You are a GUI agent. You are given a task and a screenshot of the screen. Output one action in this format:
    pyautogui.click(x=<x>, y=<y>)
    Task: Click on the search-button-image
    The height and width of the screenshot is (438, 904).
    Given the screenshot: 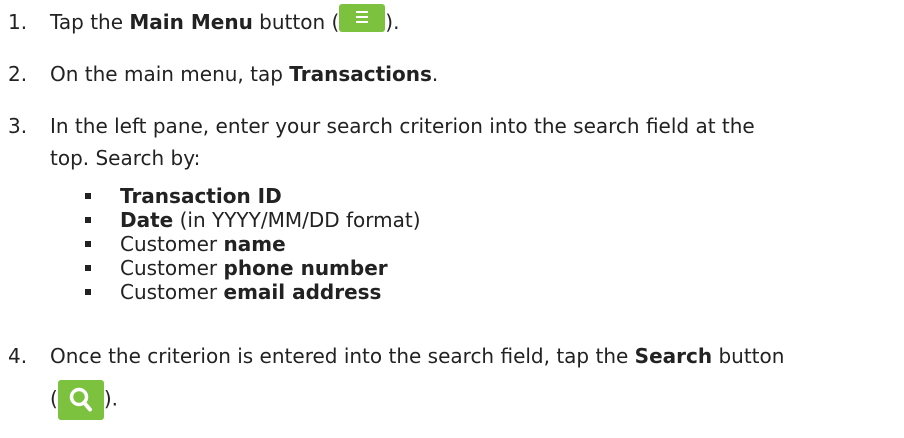 What is the action you would take?
    pyautogui.click(x=80, y=400)
    